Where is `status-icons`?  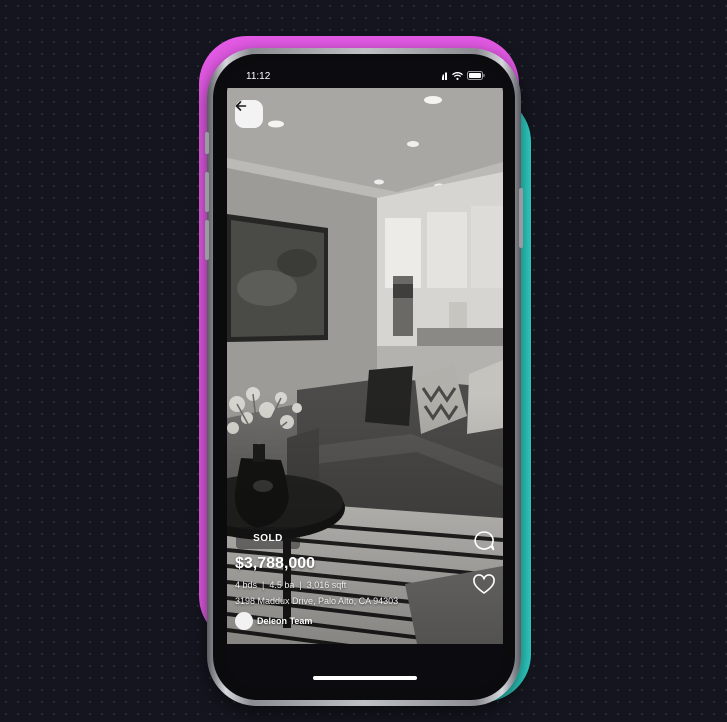
status-icons is located at coordinates (460, 75).